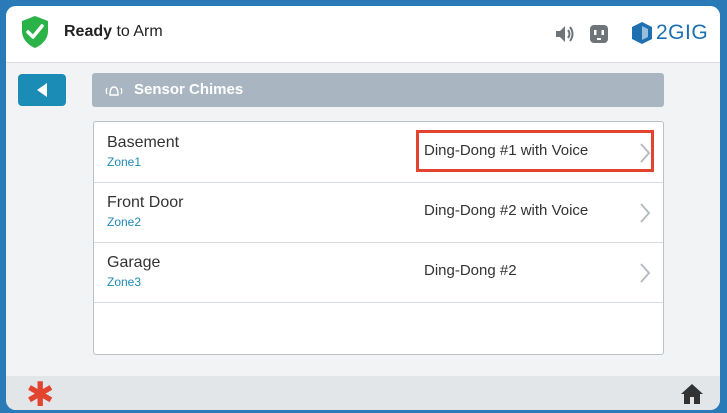 The height and width of the screenshot is (413, 727). I want to click on sensor-zone: Zone3, so click(124, 282).